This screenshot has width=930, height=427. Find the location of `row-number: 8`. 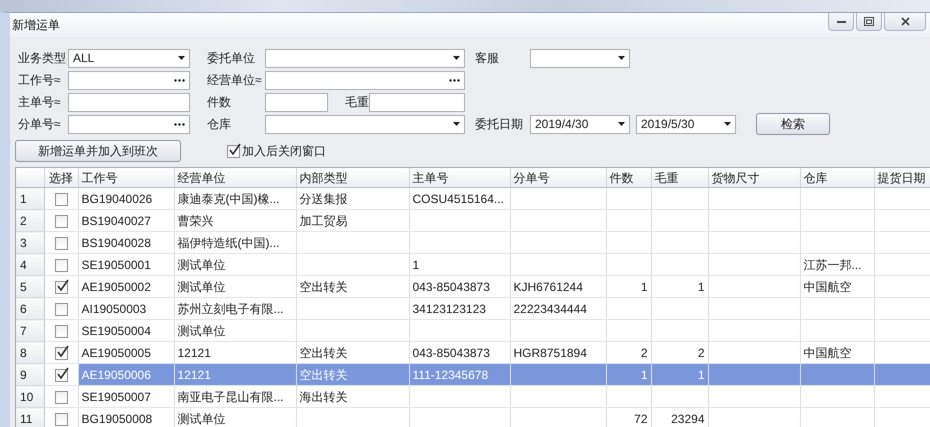

row-number: 8 is located at coordinates (30, 353).